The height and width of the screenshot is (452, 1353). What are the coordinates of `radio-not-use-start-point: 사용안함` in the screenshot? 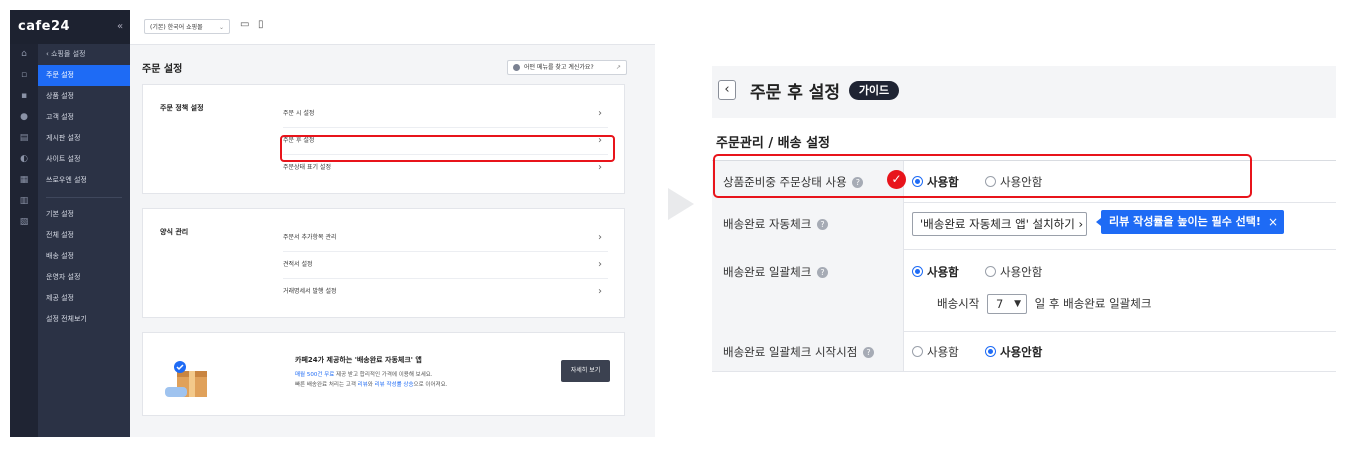 It's located at (1013, 352).